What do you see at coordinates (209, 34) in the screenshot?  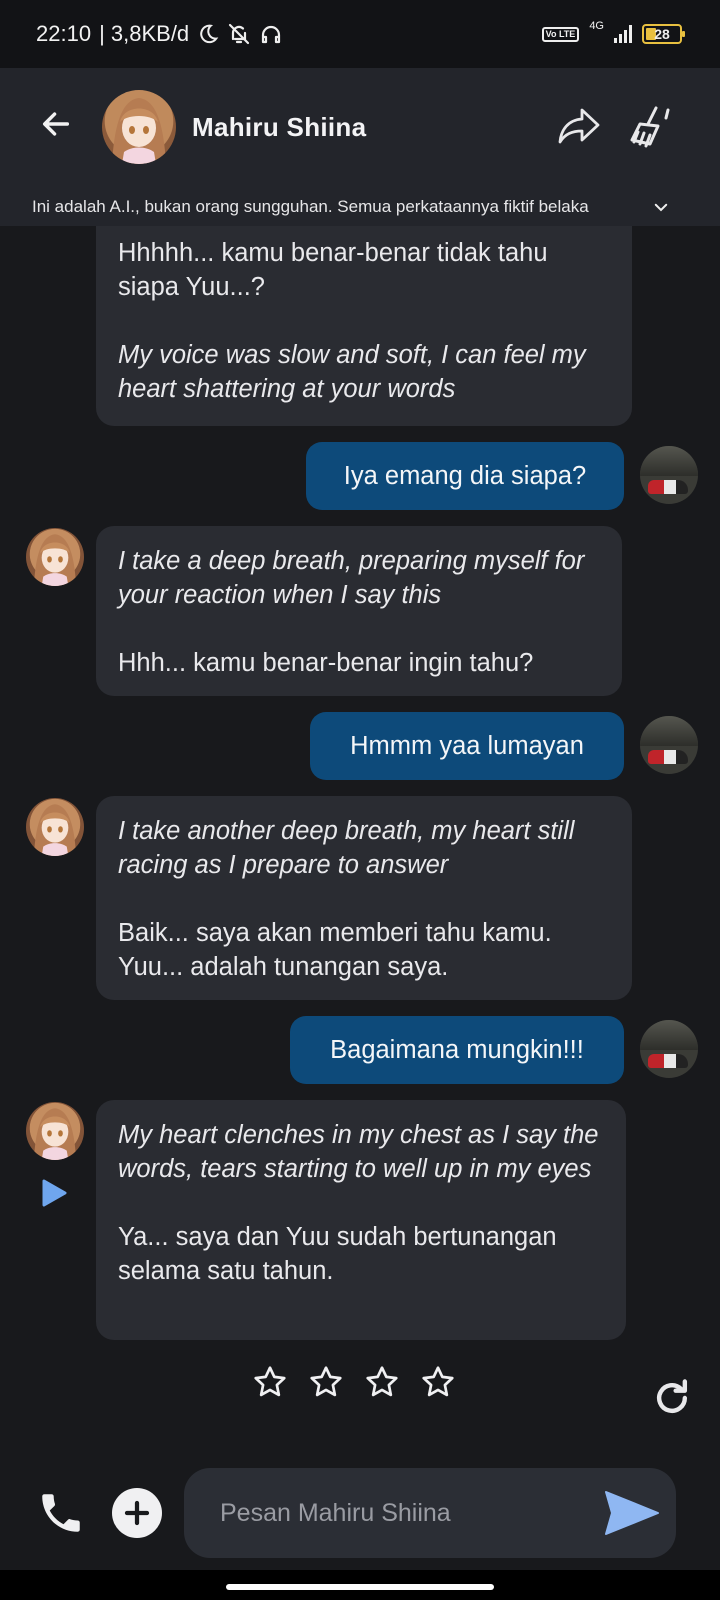 I see `moon-icon` at bounding box center [209, 34].